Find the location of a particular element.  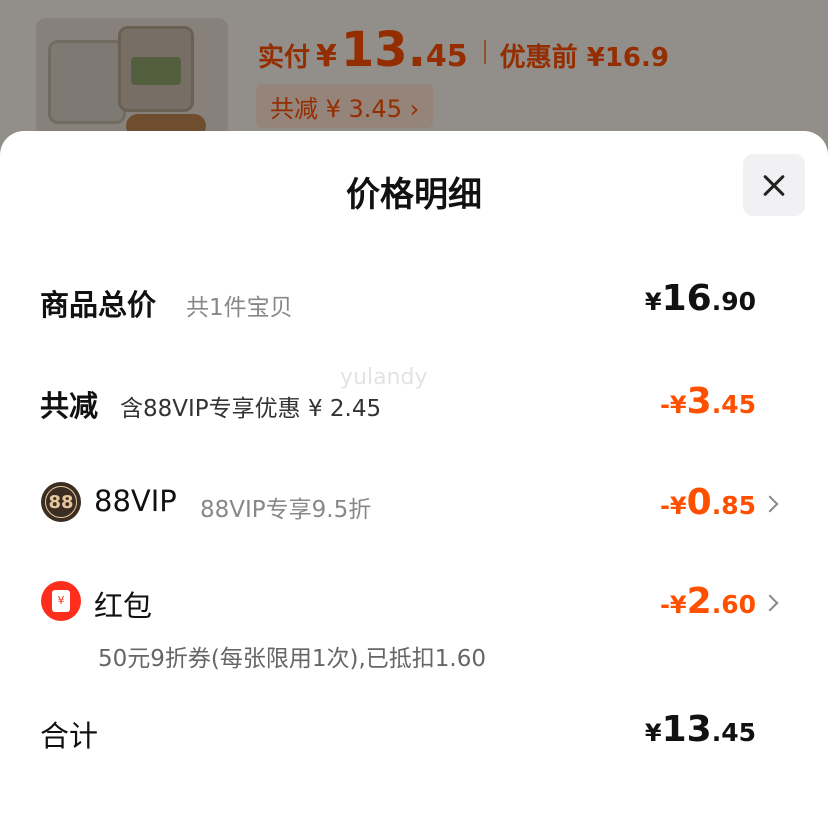

vip-discount-note: 含88VIP专享优惠 ¥ 2.45 is located at coordinates (251, 409).